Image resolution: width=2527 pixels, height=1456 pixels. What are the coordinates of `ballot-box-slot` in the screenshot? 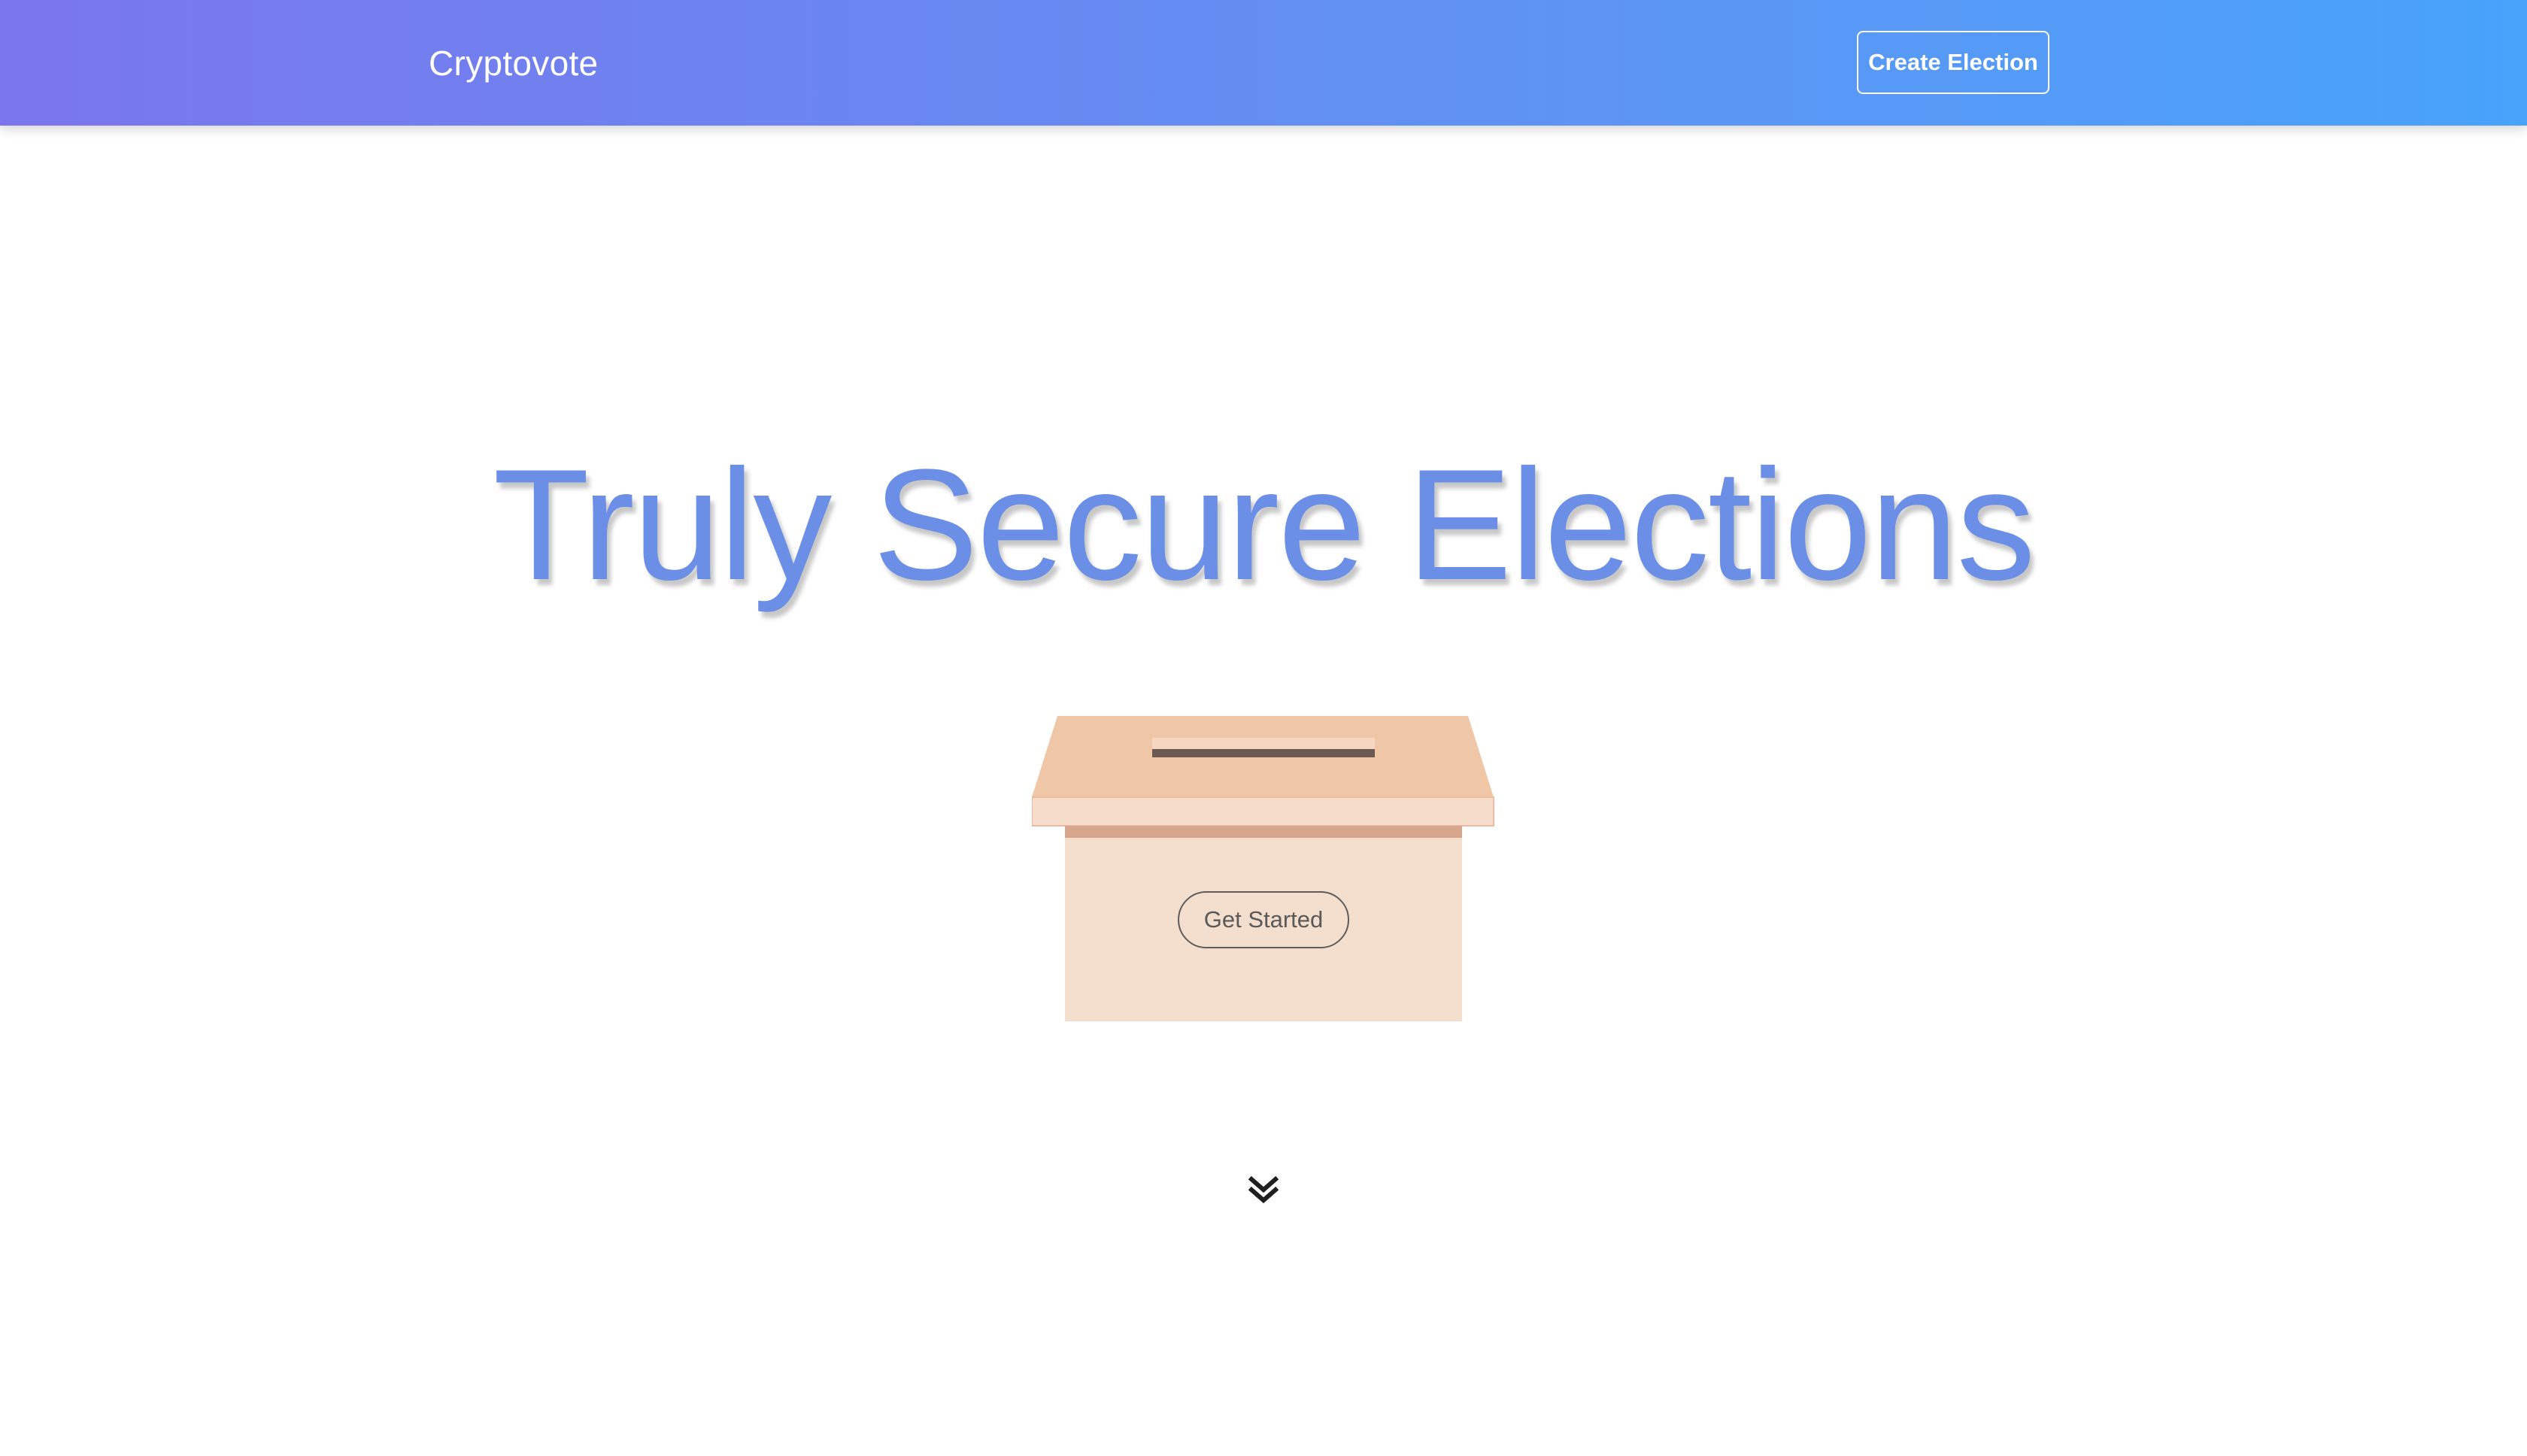 It's located at (1263, 753).